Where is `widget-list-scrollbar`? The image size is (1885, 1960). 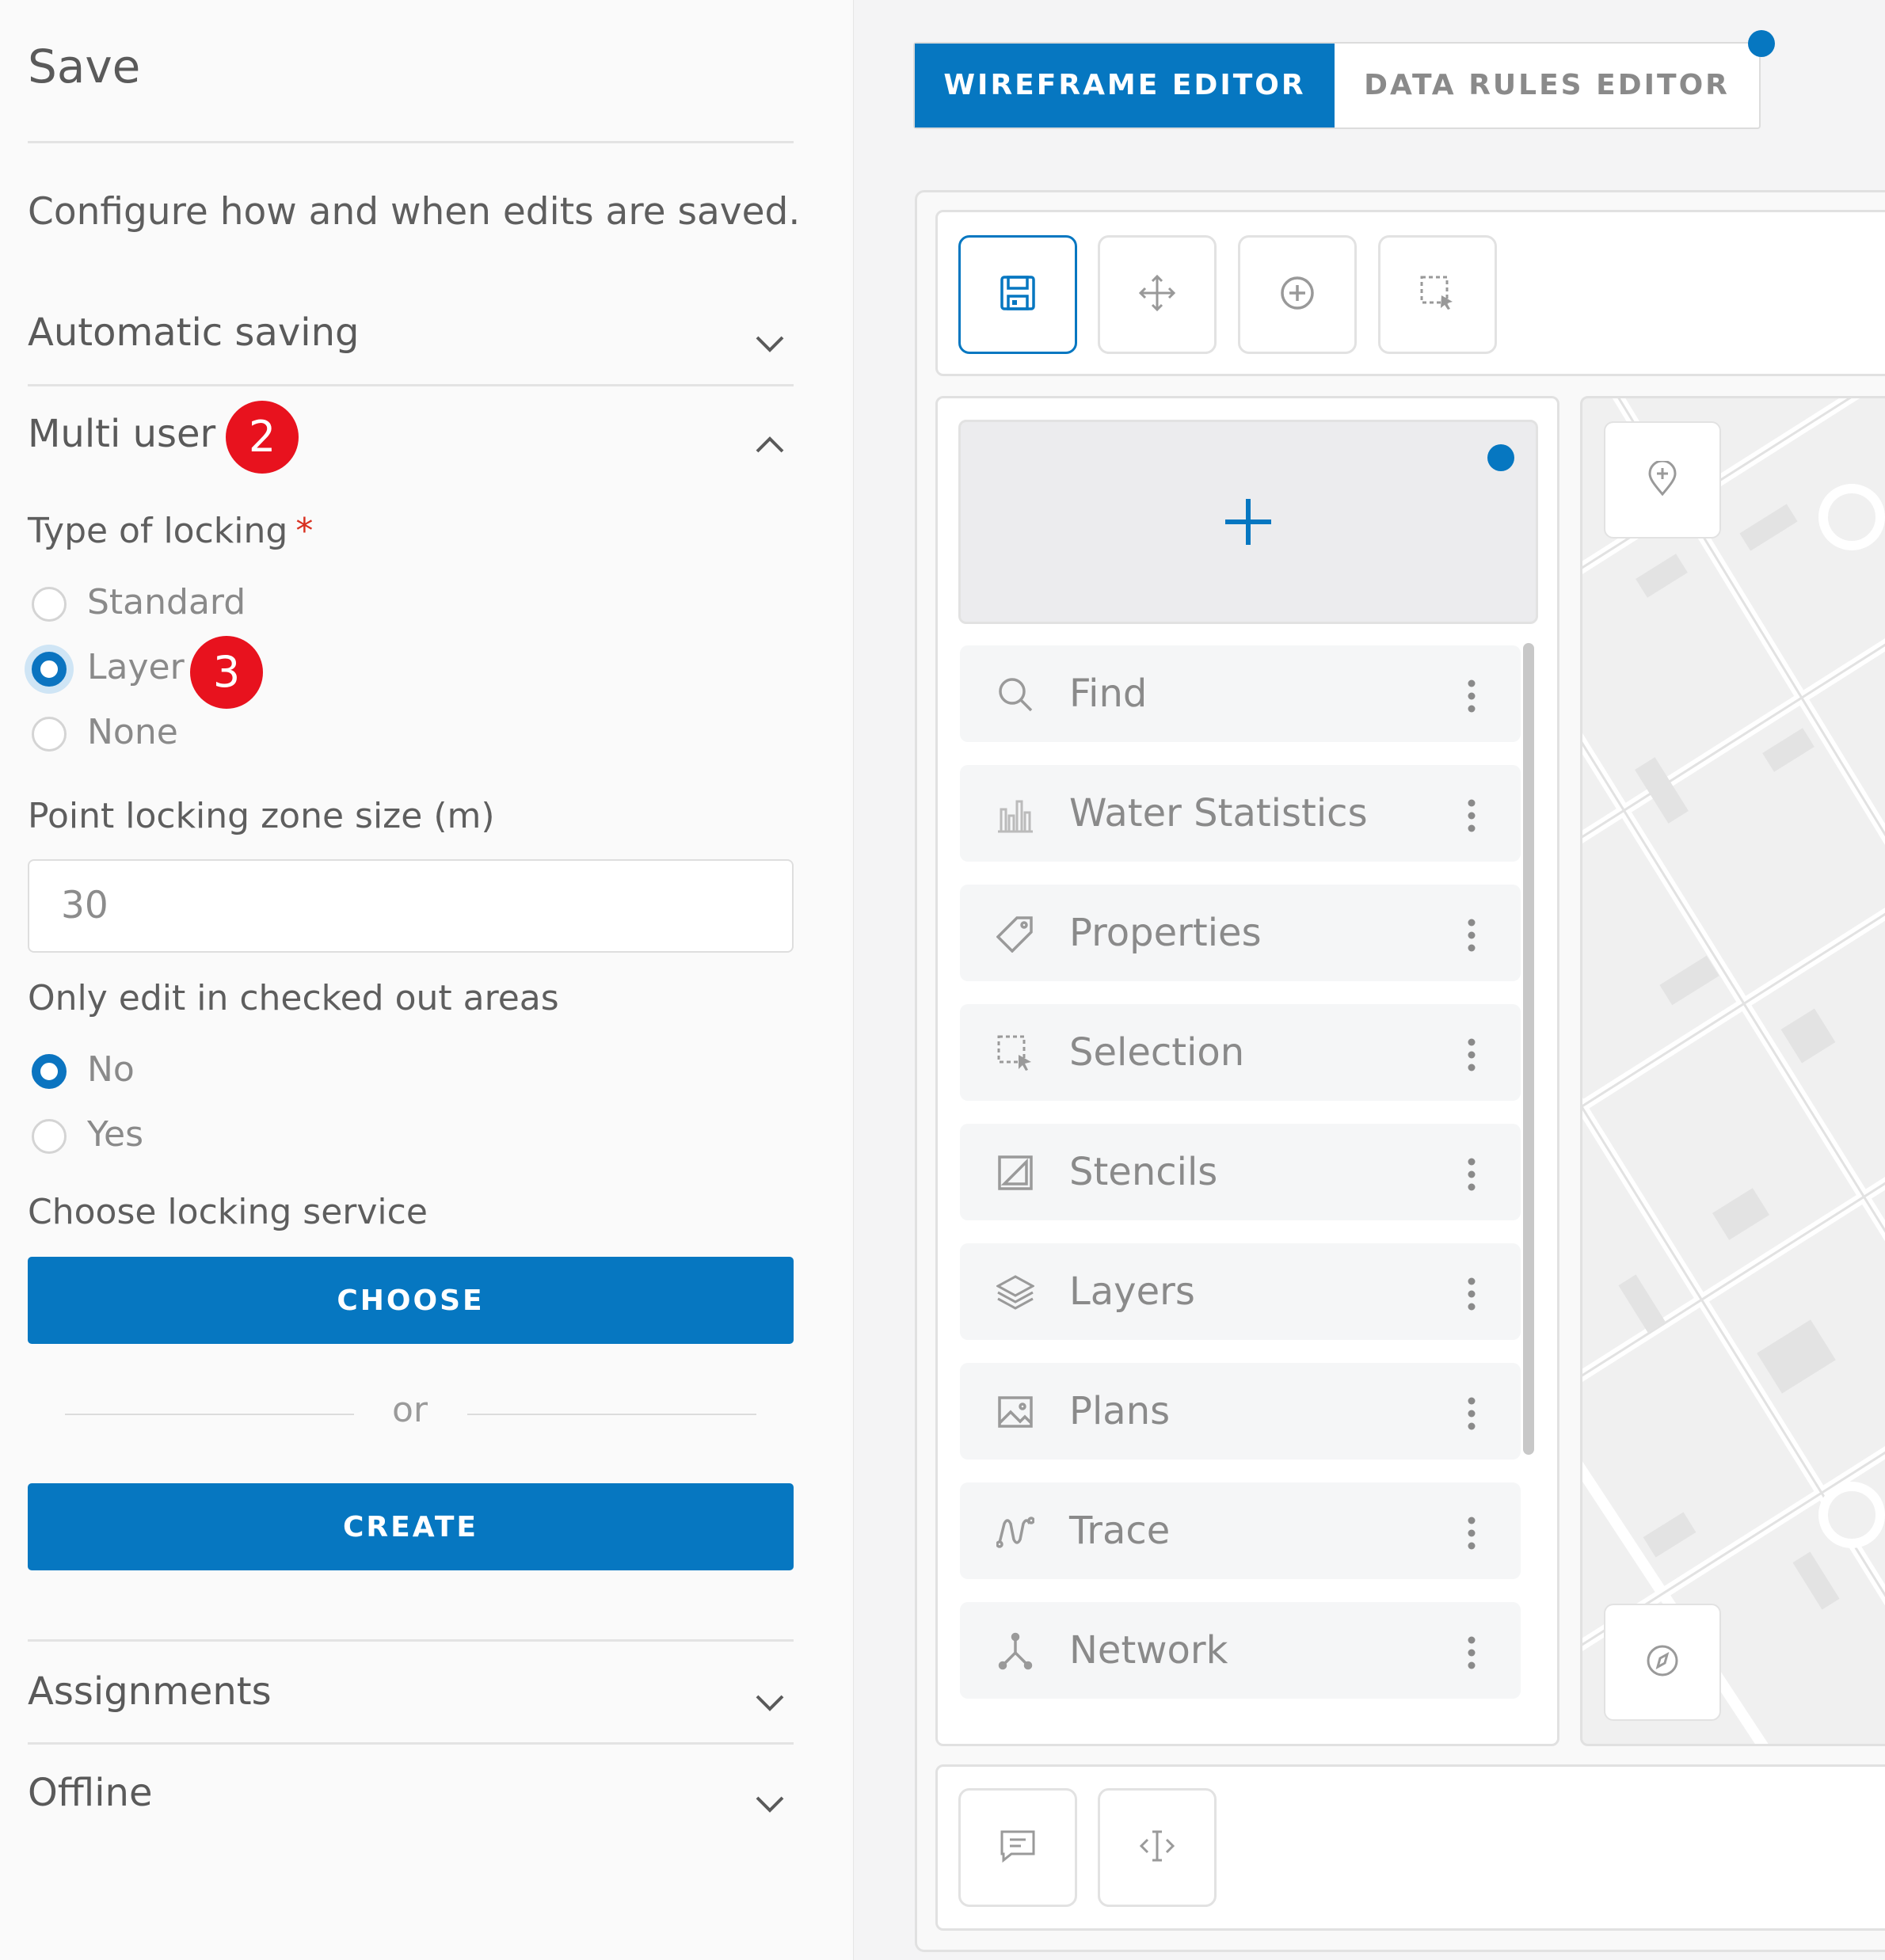
widget-list-scrollbar is located at coordinates (1528, 1049).